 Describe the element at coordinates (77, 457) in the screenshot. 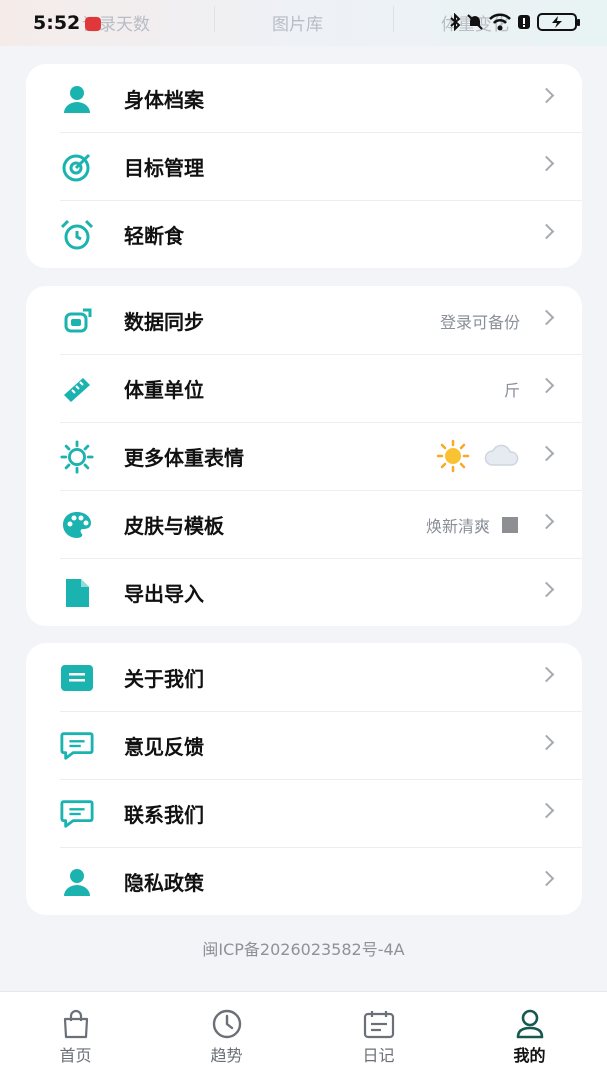

I see `sun-icon` at that location.